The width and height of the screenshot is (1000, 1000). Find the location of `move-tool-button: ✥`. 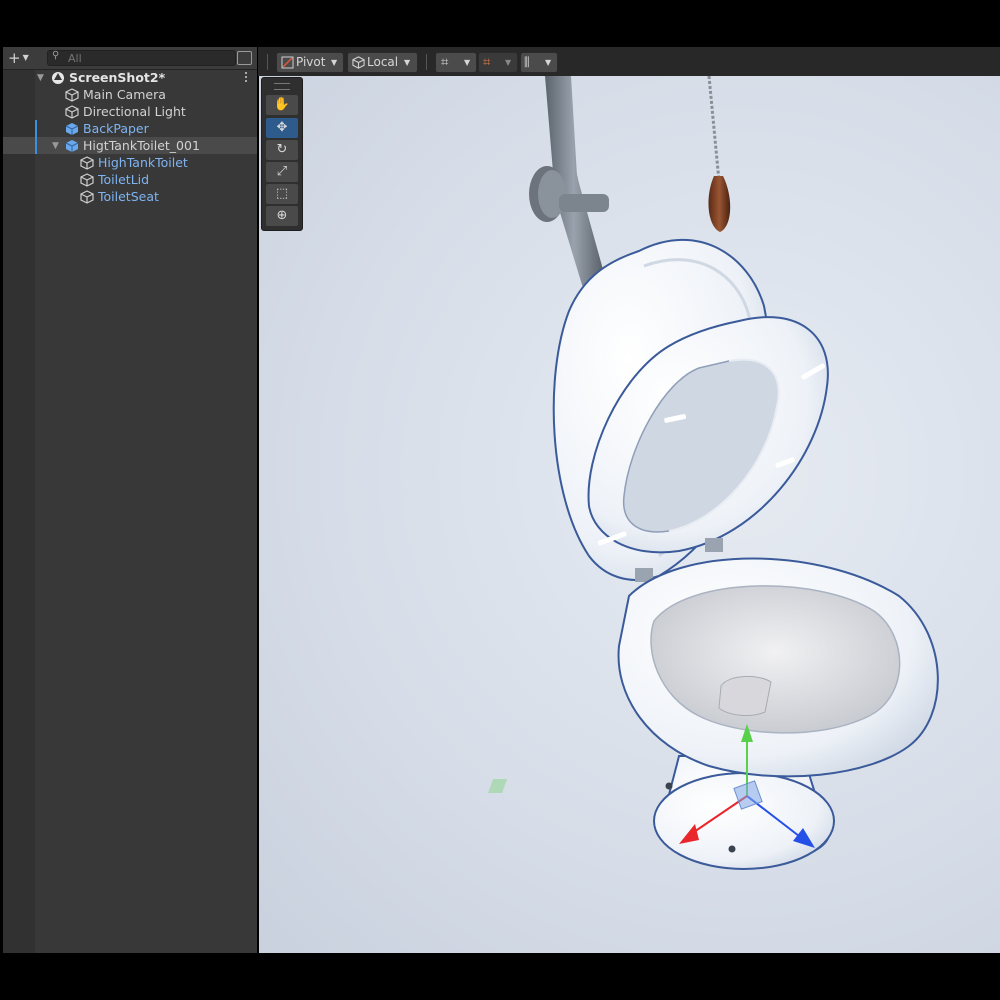

move-tool-button: ✥ is located at coordinates (282, 128).